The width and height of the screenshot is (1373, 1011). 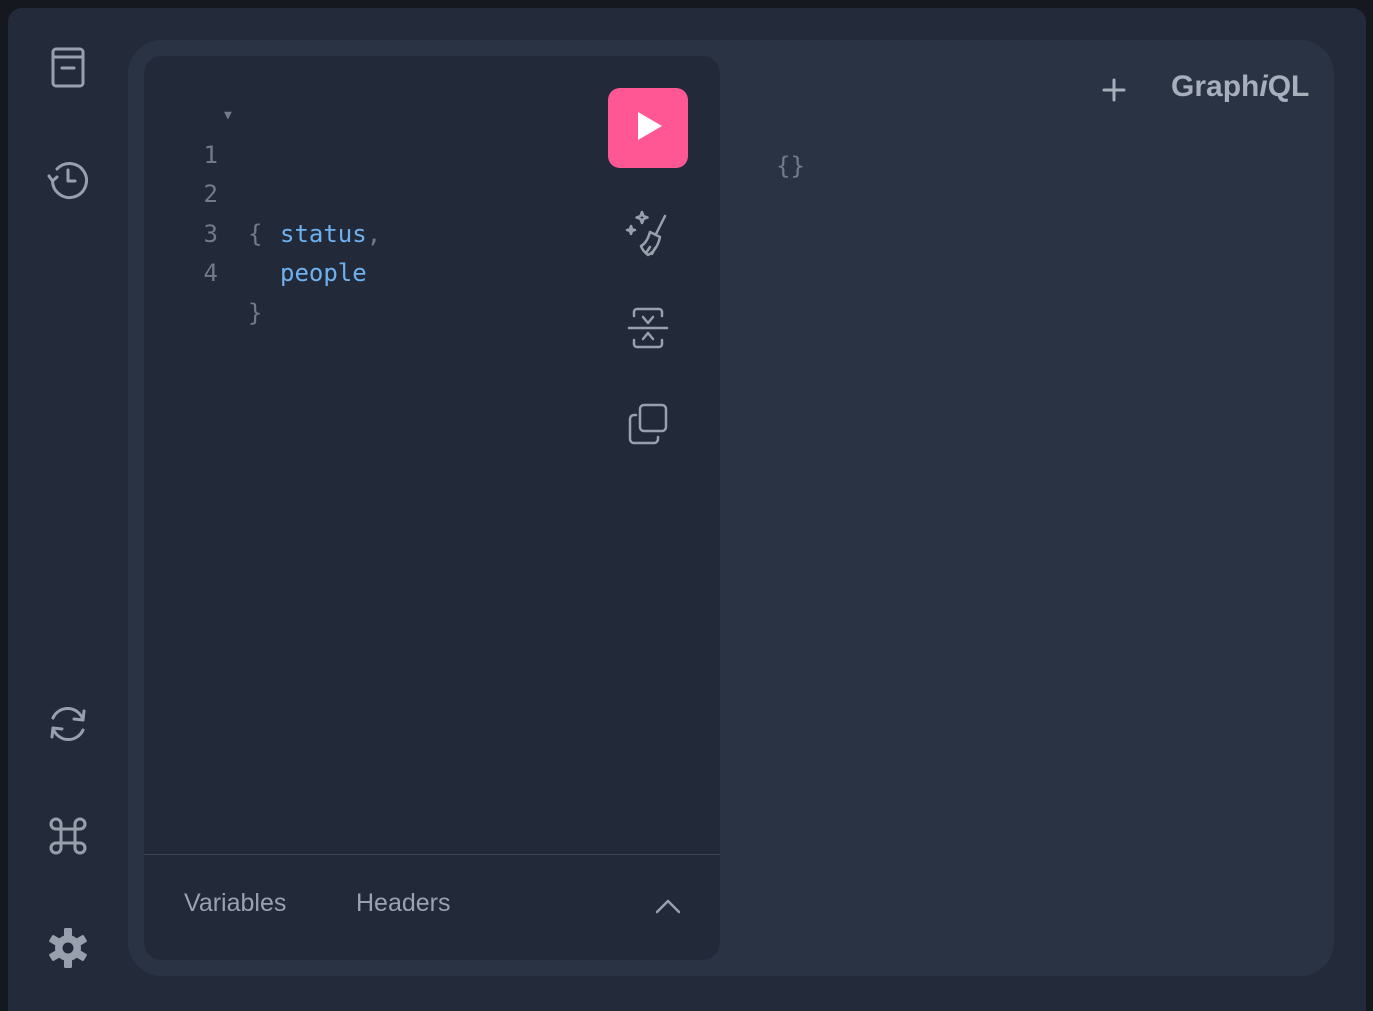 What do you see at coordinates (228, 116) in the screenshot?
I see `fold-arrow-icon: ▼` at bounding box center [228, 116].